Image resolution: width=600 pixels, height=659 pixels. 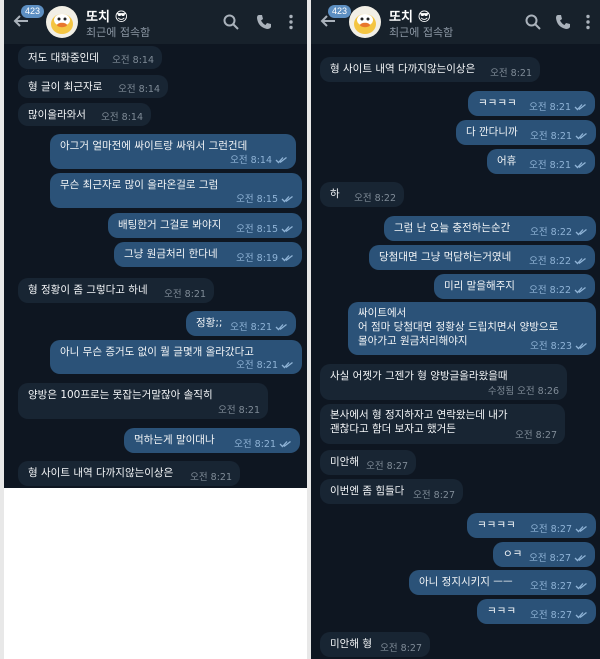 I want to click on message-outgoing: 당첨대면 그냥 먹담하는거였네 오전 8:22, so click(x=482, y=257).